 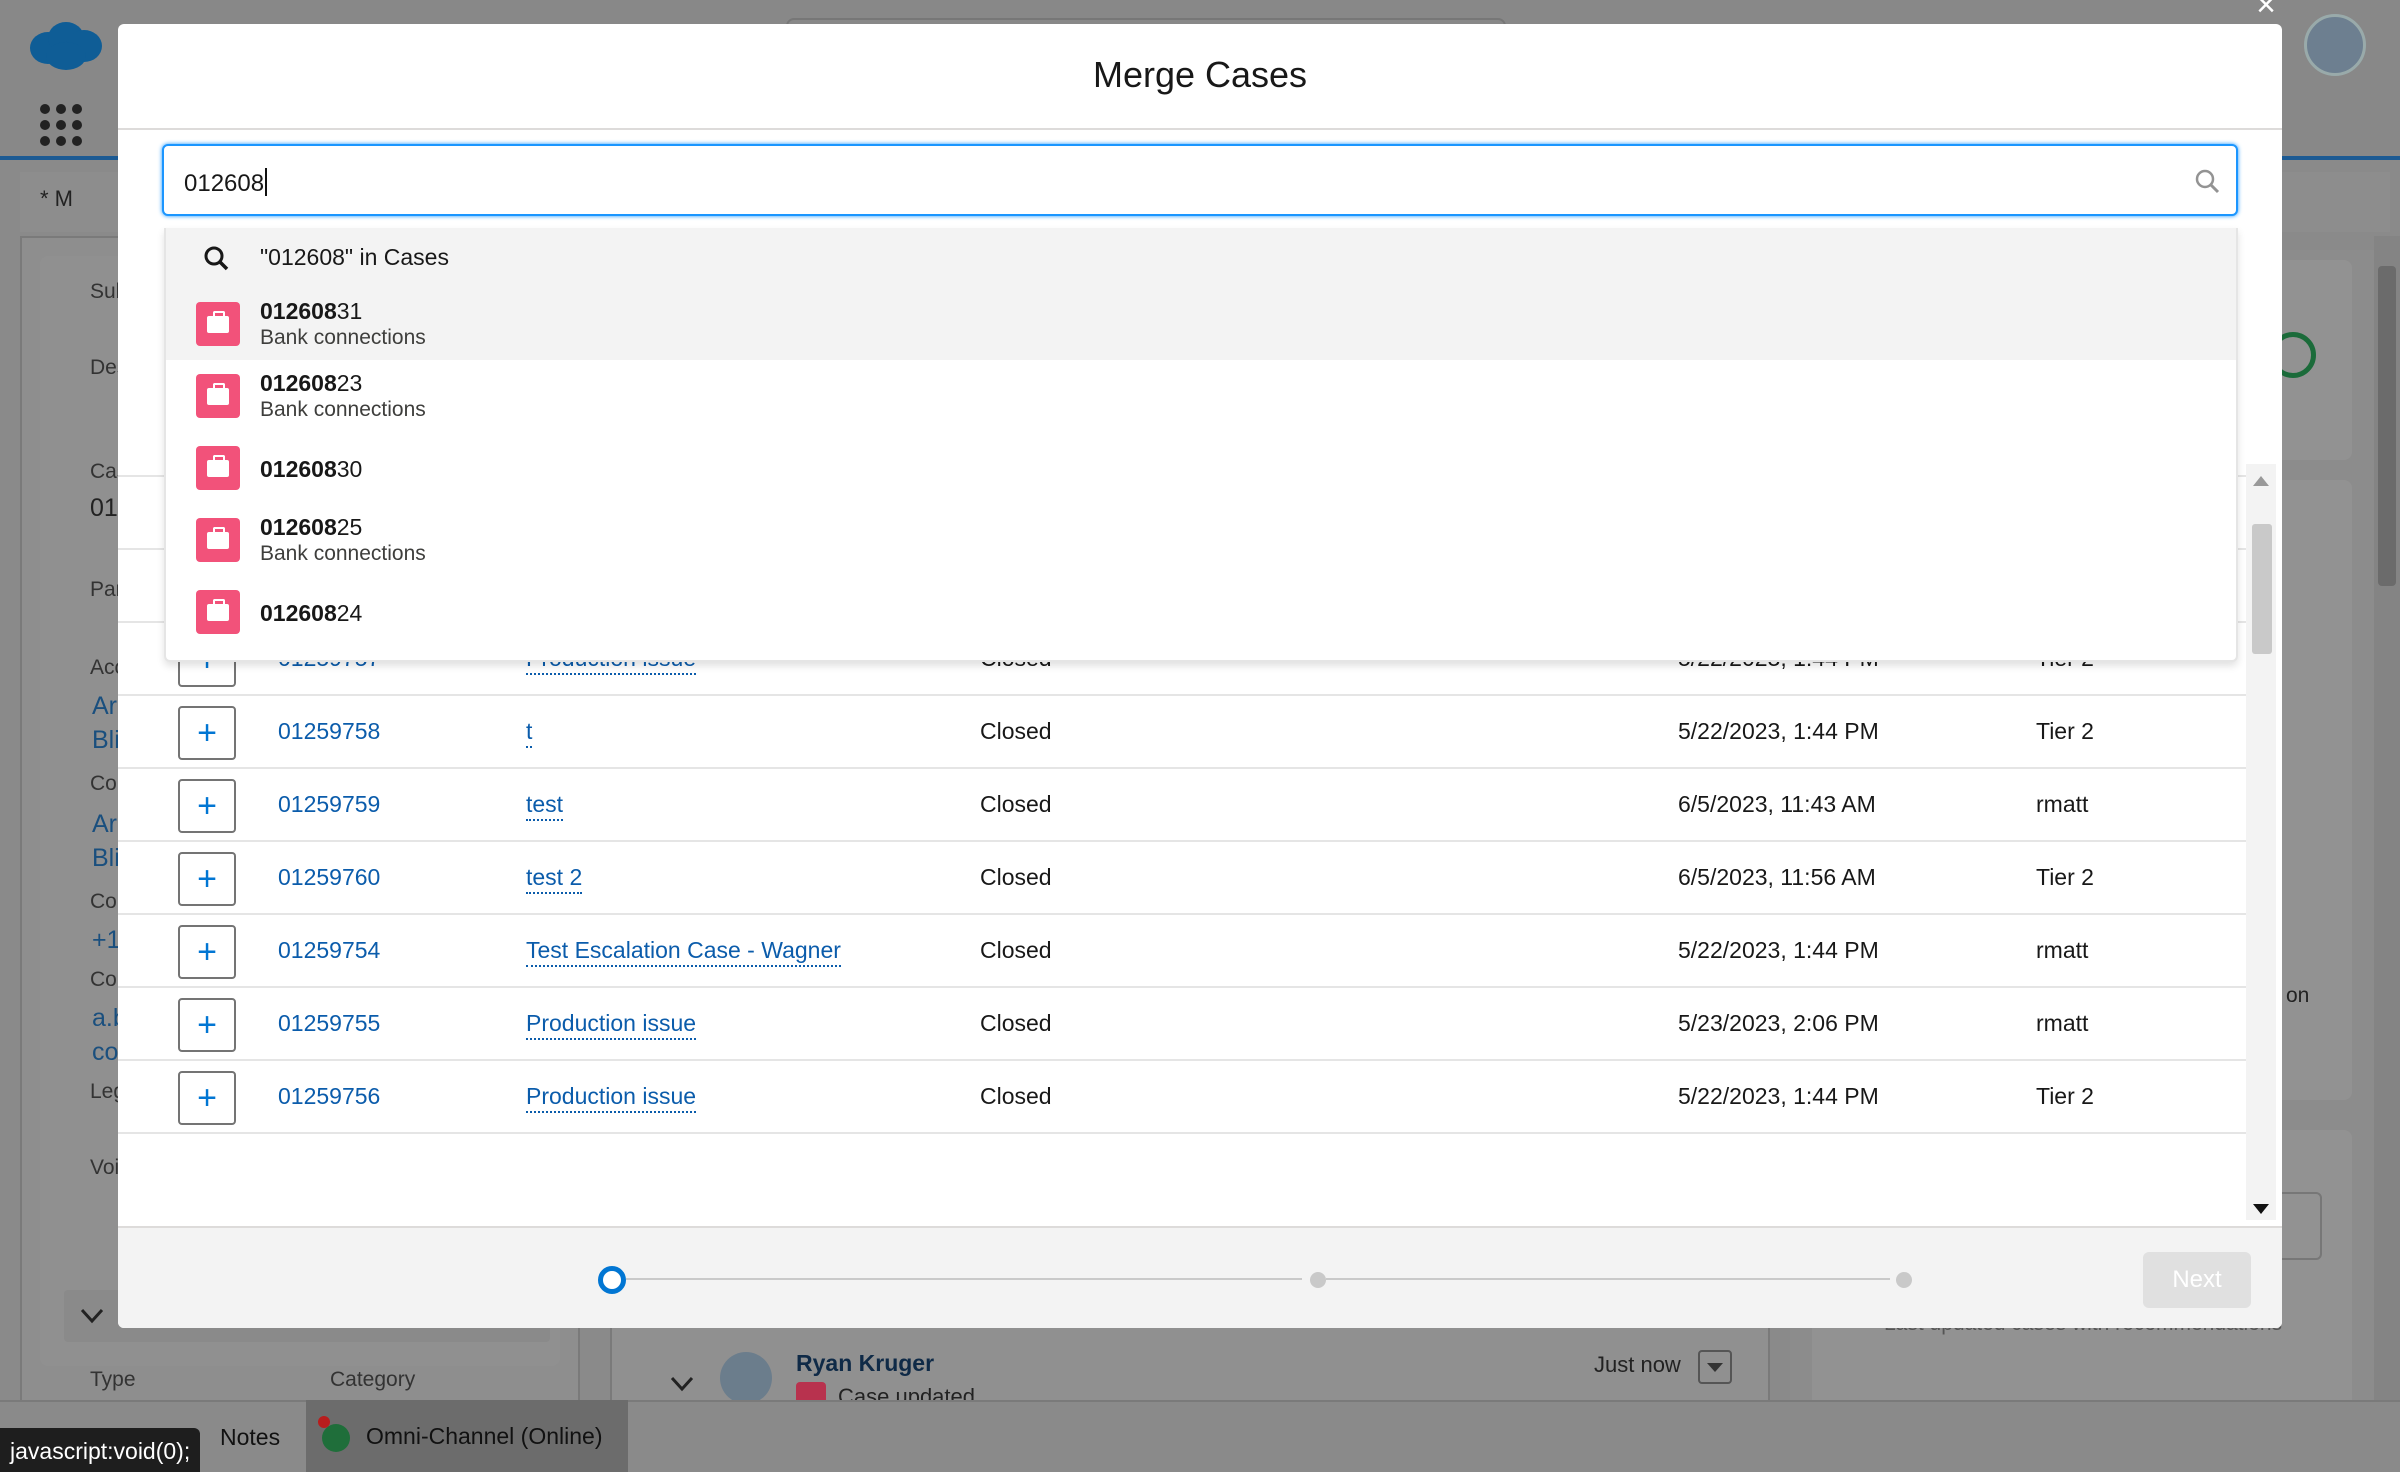 What do you see at coordinates (2261, 842) in the screenshot?
I see `table-scrollbar` at bounding box center [2261, 842].